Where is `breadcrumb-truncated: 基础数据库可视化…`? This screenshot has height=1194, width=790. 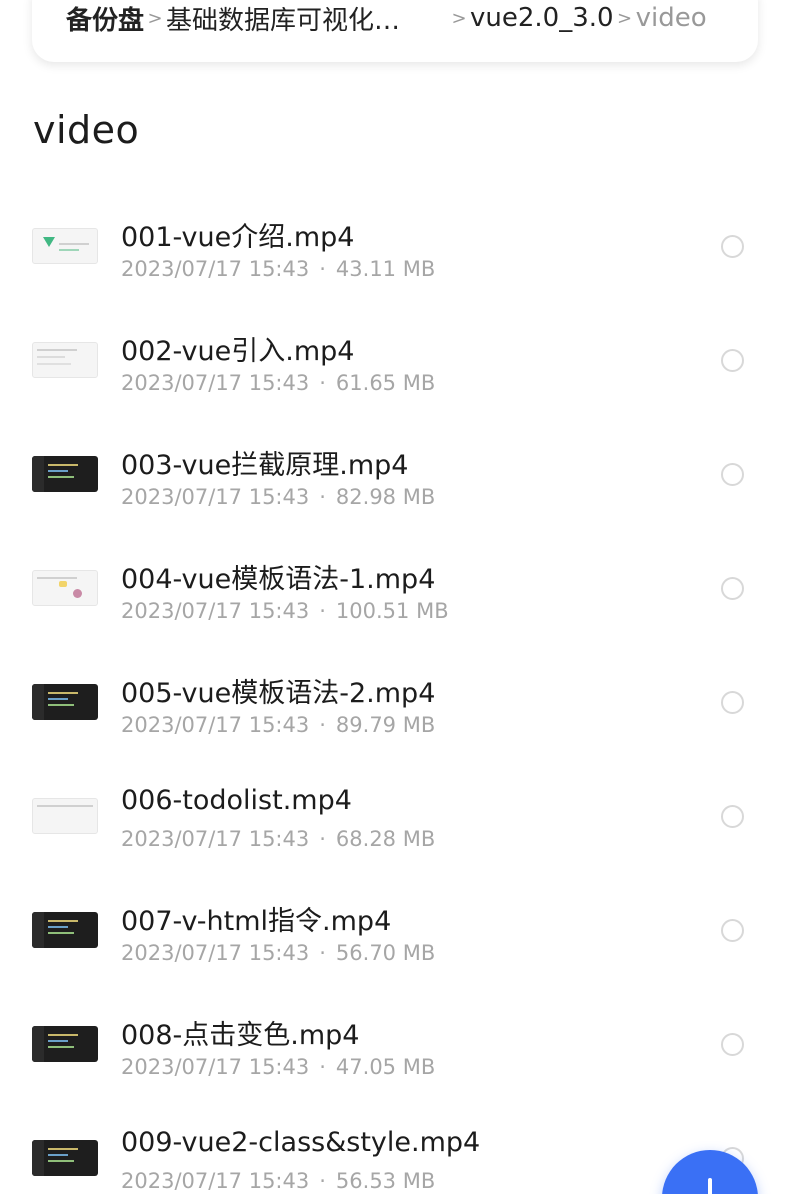 breadcrumb-truncated: 基础数据库可视化… is located at coordinates (292, 18).